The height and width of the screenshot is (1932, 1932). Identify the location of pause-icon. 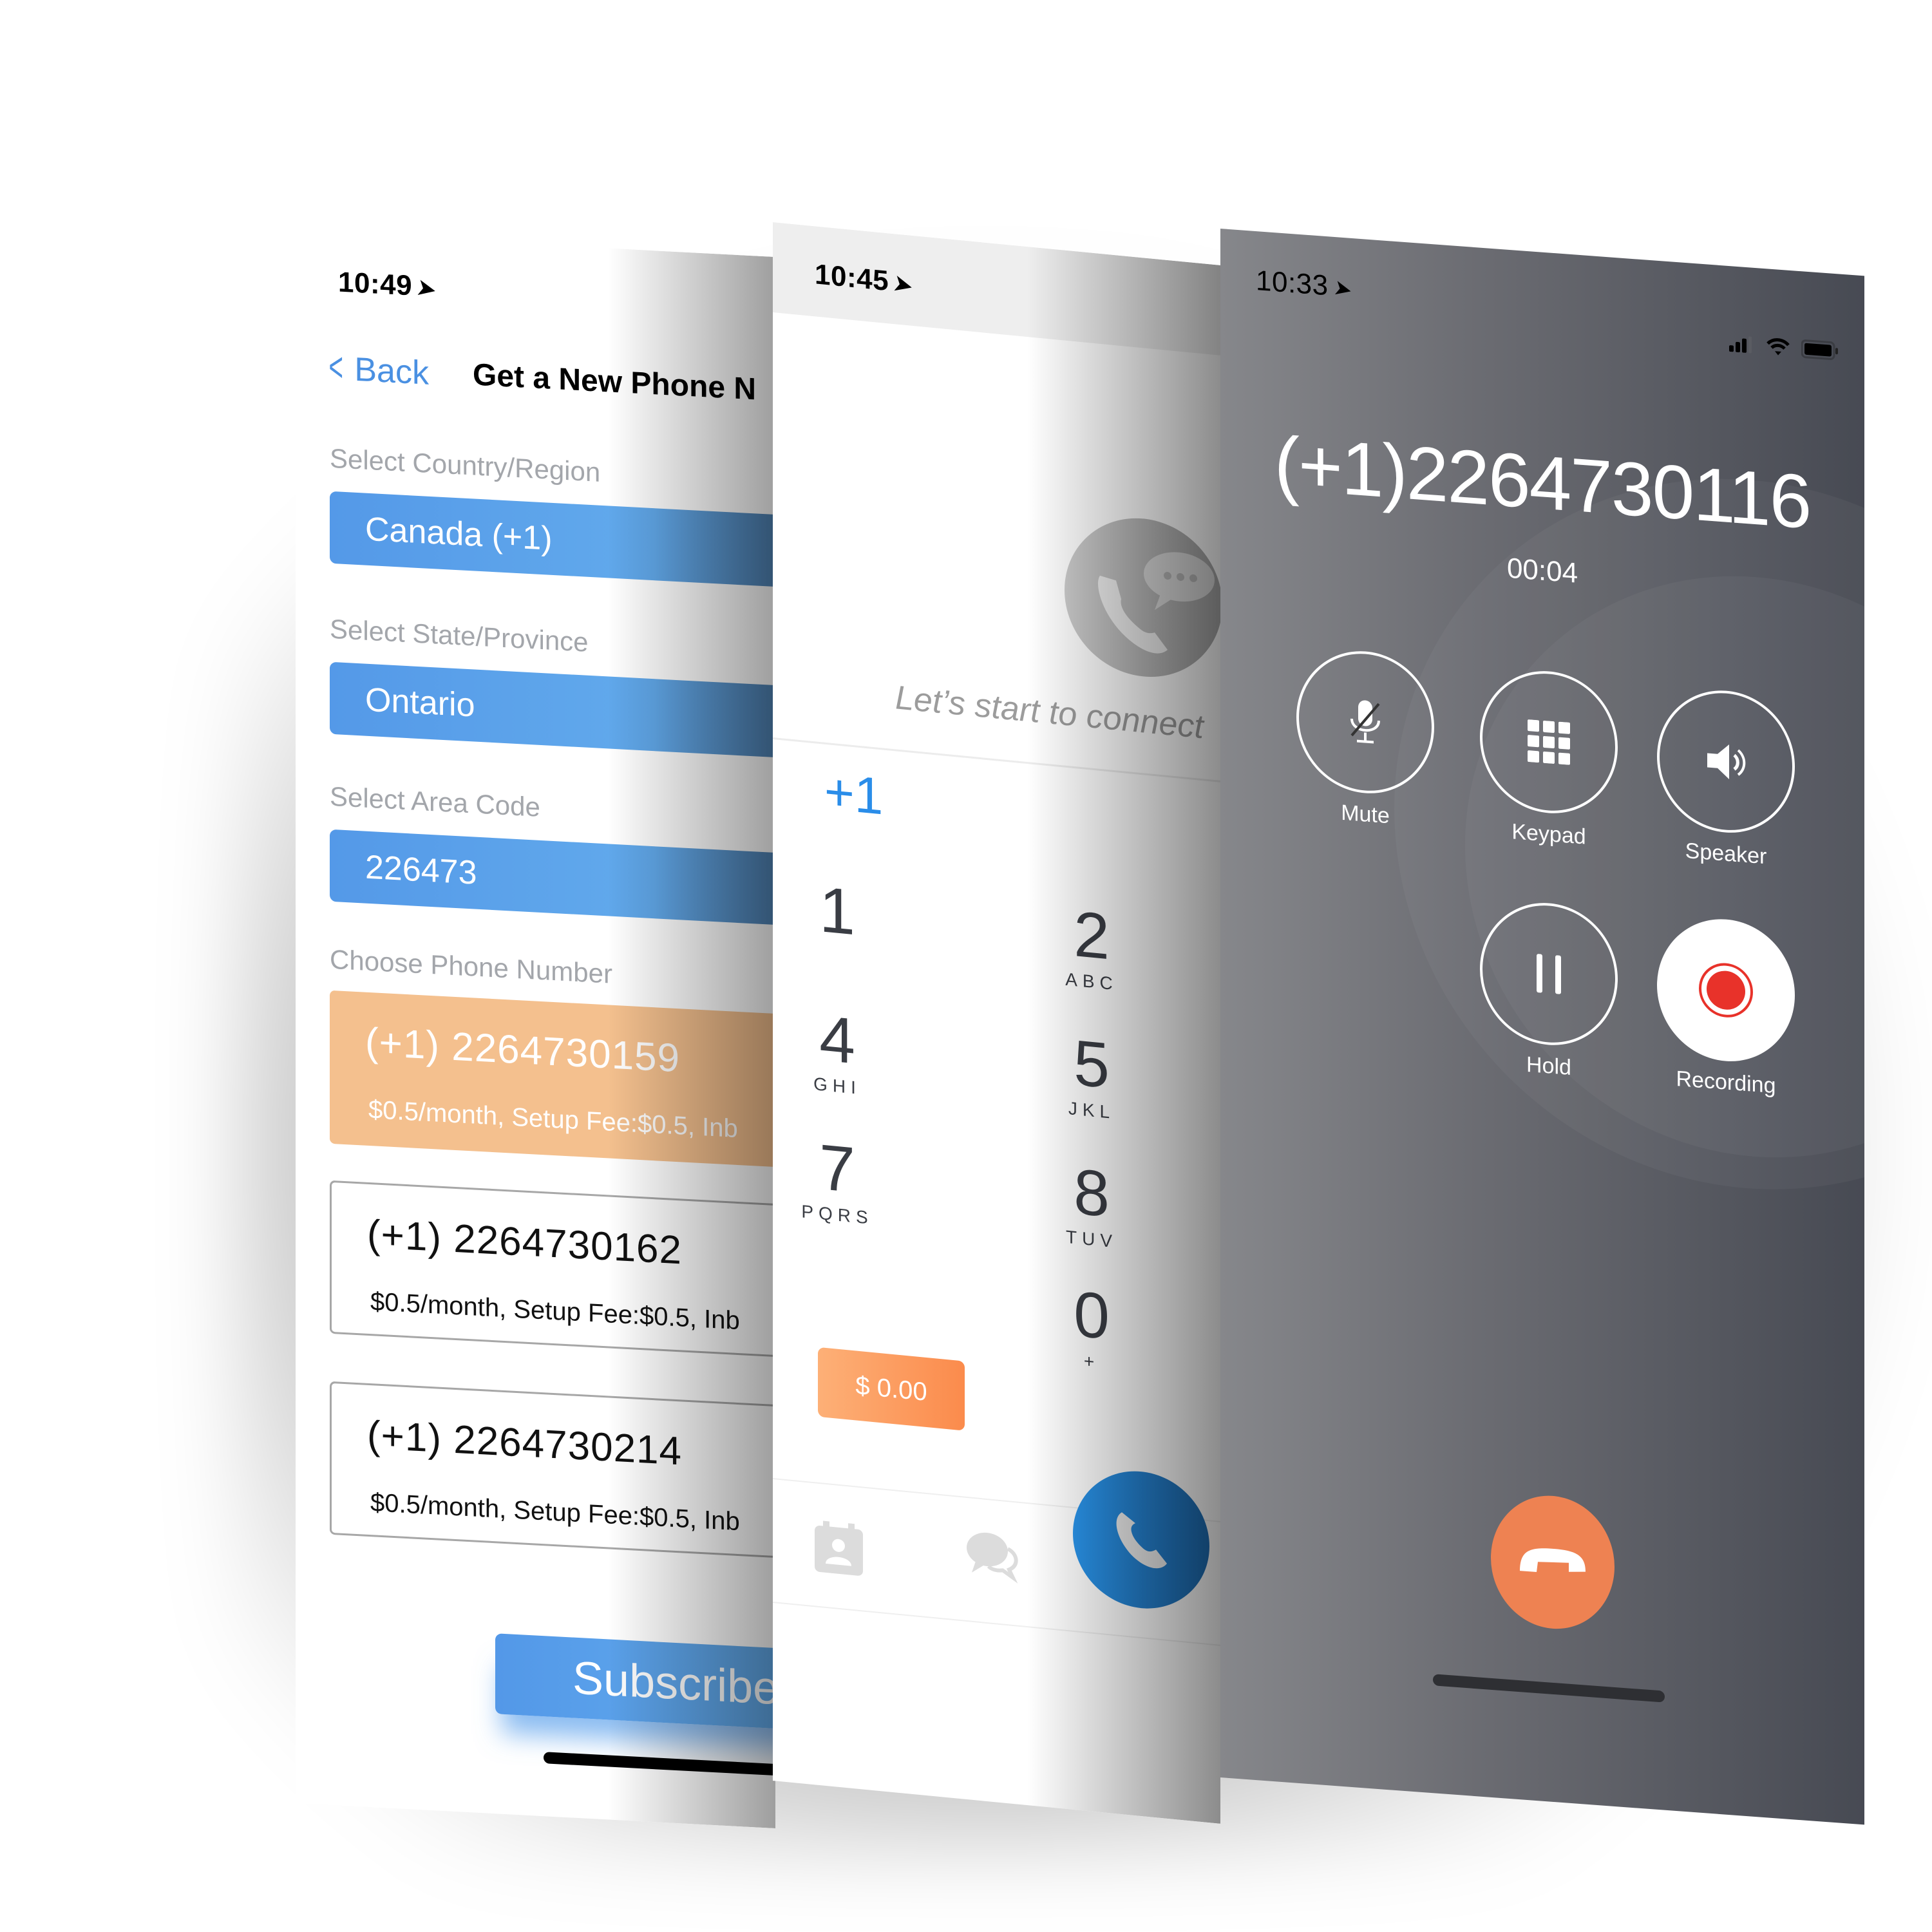
(1549, 974).